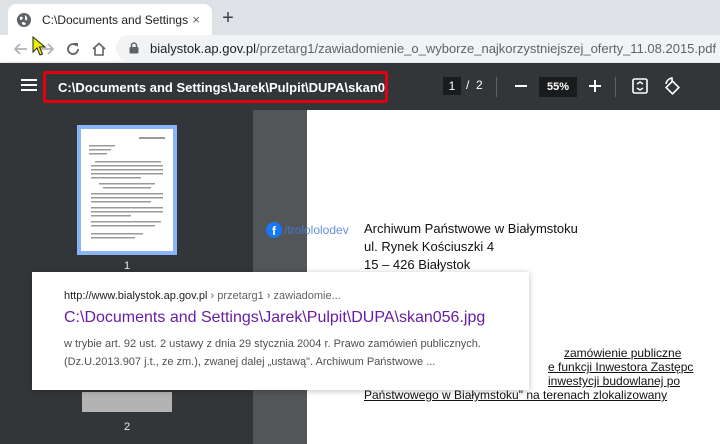 Image resolution: width=720 pixels, height=444 pixels. What do you see at coordinates (672, 86) in the screenshot?
I see `rotate-icon` at bounding box center [672, 86].